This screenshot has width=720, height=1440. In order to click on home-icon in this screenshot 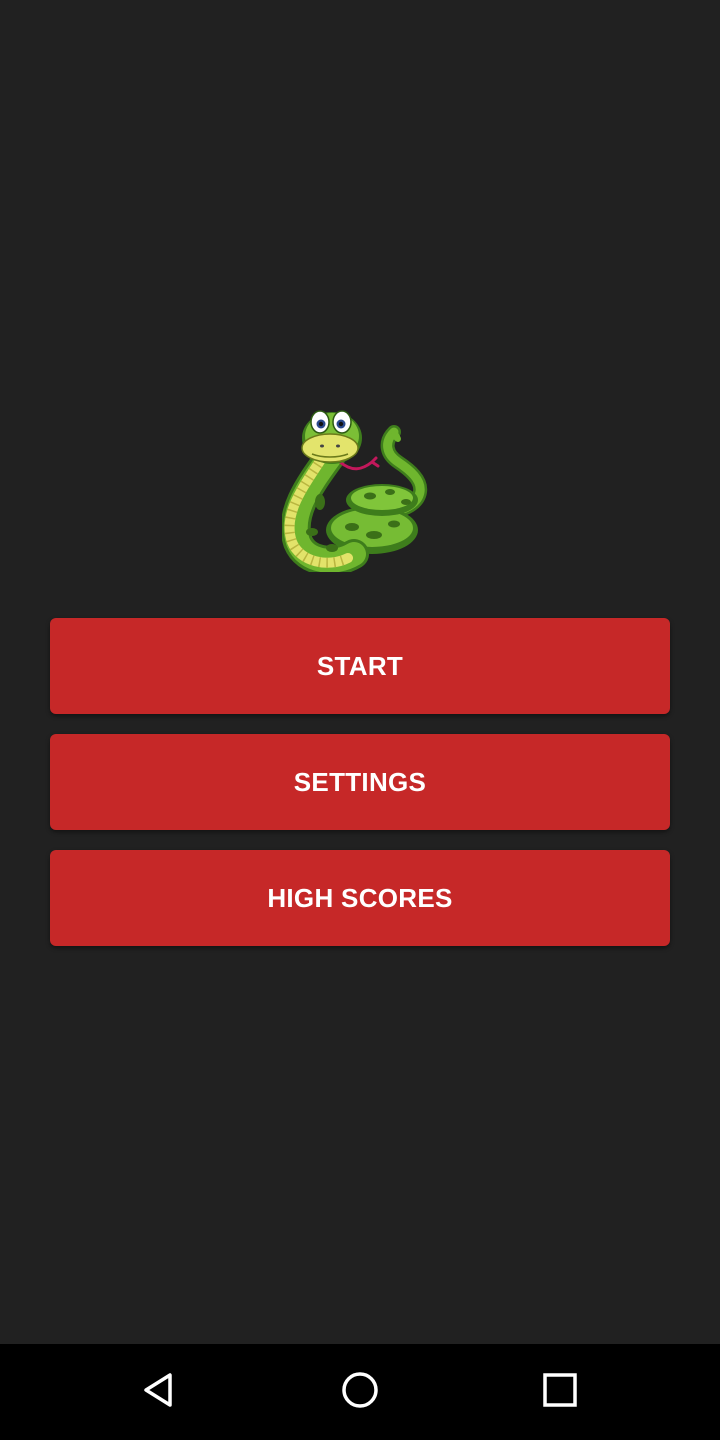, I will do `click(360, 1392)`.